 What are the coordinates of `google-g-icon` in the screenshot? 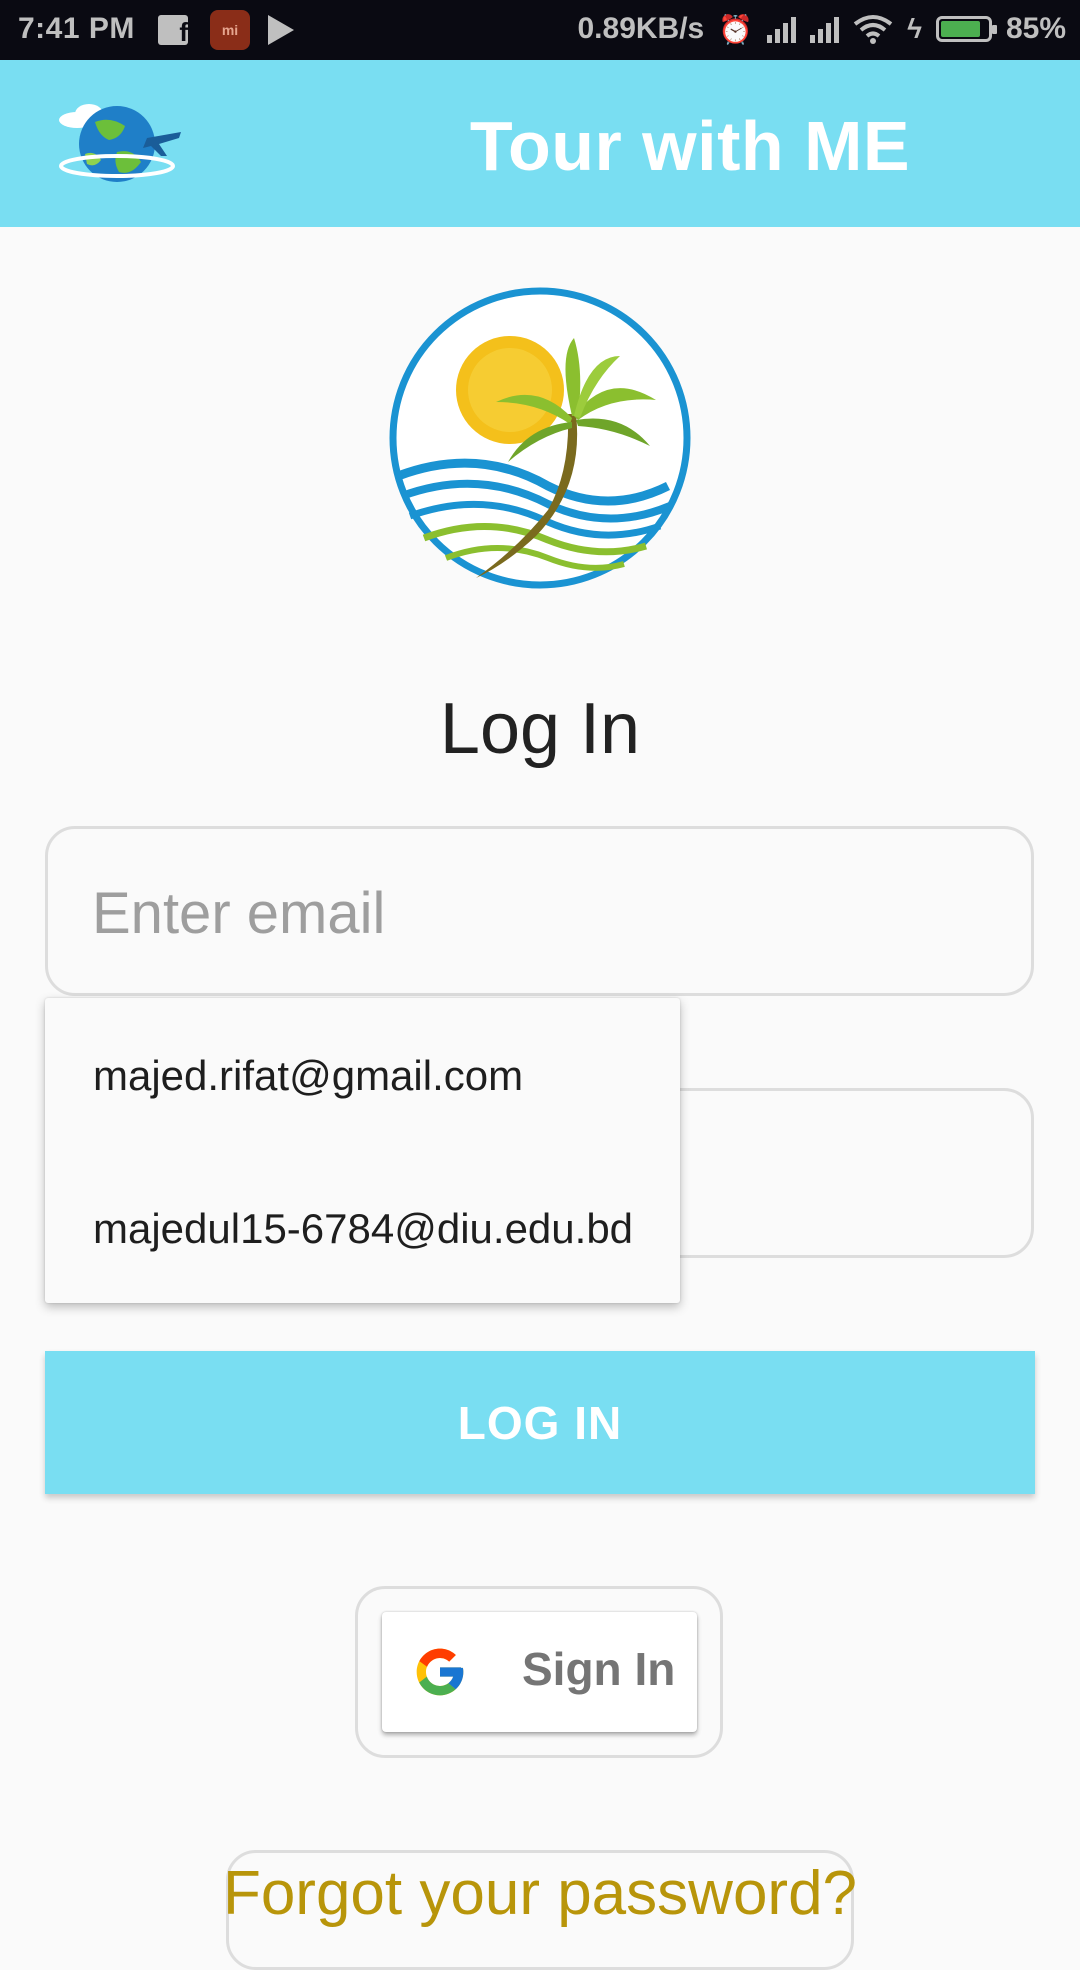 It's located at (440, 1672).